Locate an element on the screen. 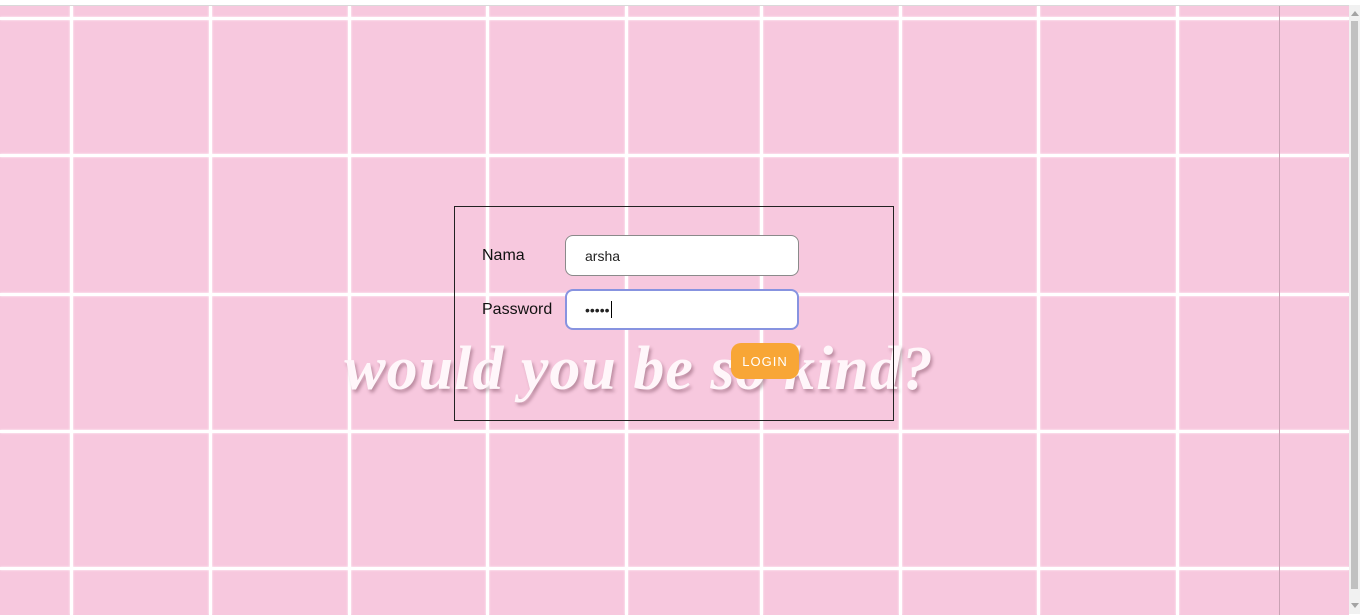 The height and width of the screenshot is (615, 1360). password-label: Password is located at coordinates (517, 309).